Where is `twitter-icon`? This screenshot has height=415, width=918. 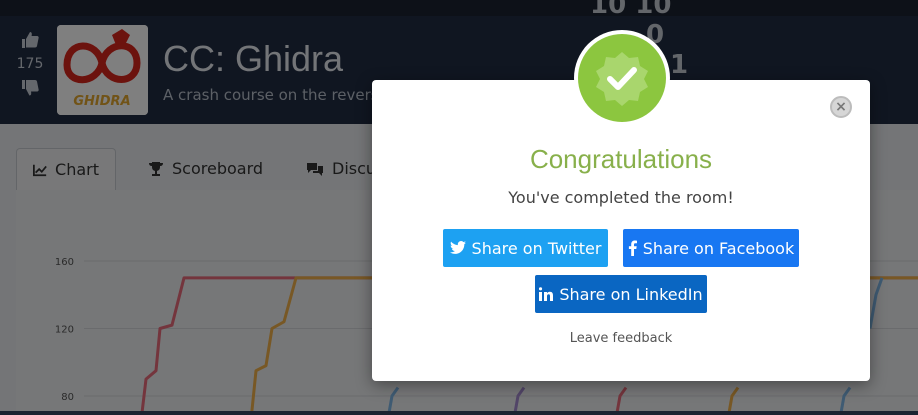 twitter-icon is located at coordinates (457, 247).